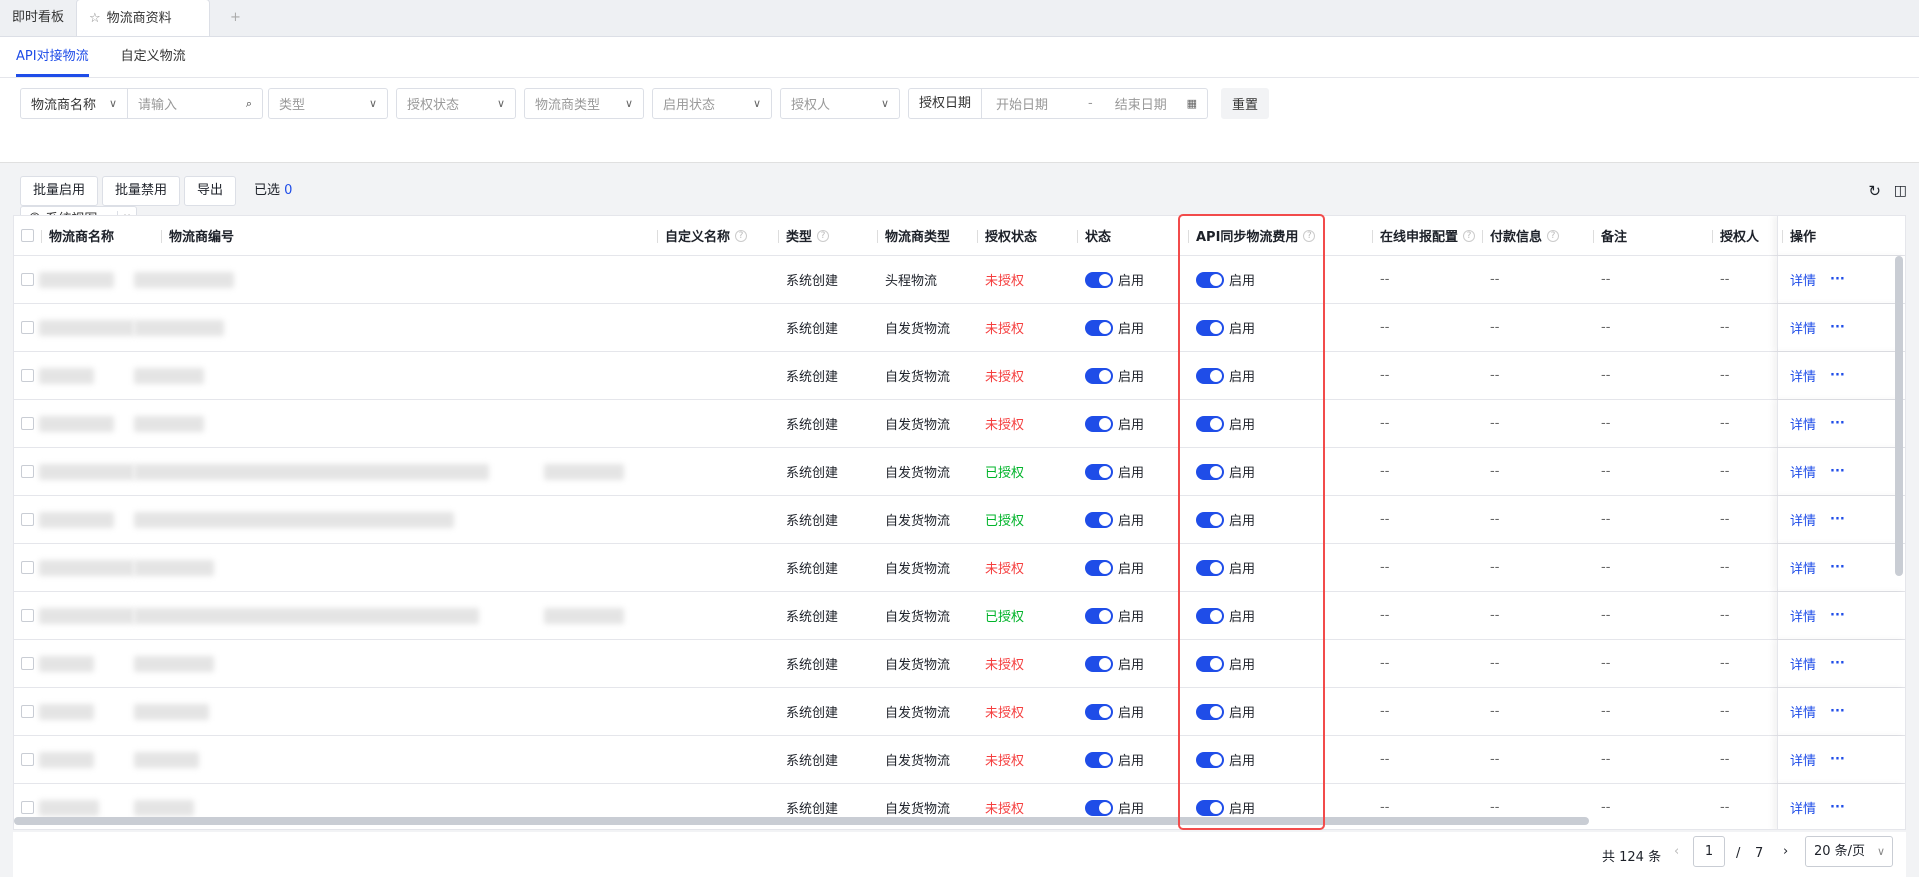 The width and height of the screenshot is (1919, 877). I want to click on auth-date-range: 授权日期 开始日期 - 结束日期 ▦, so click(1058, 103).